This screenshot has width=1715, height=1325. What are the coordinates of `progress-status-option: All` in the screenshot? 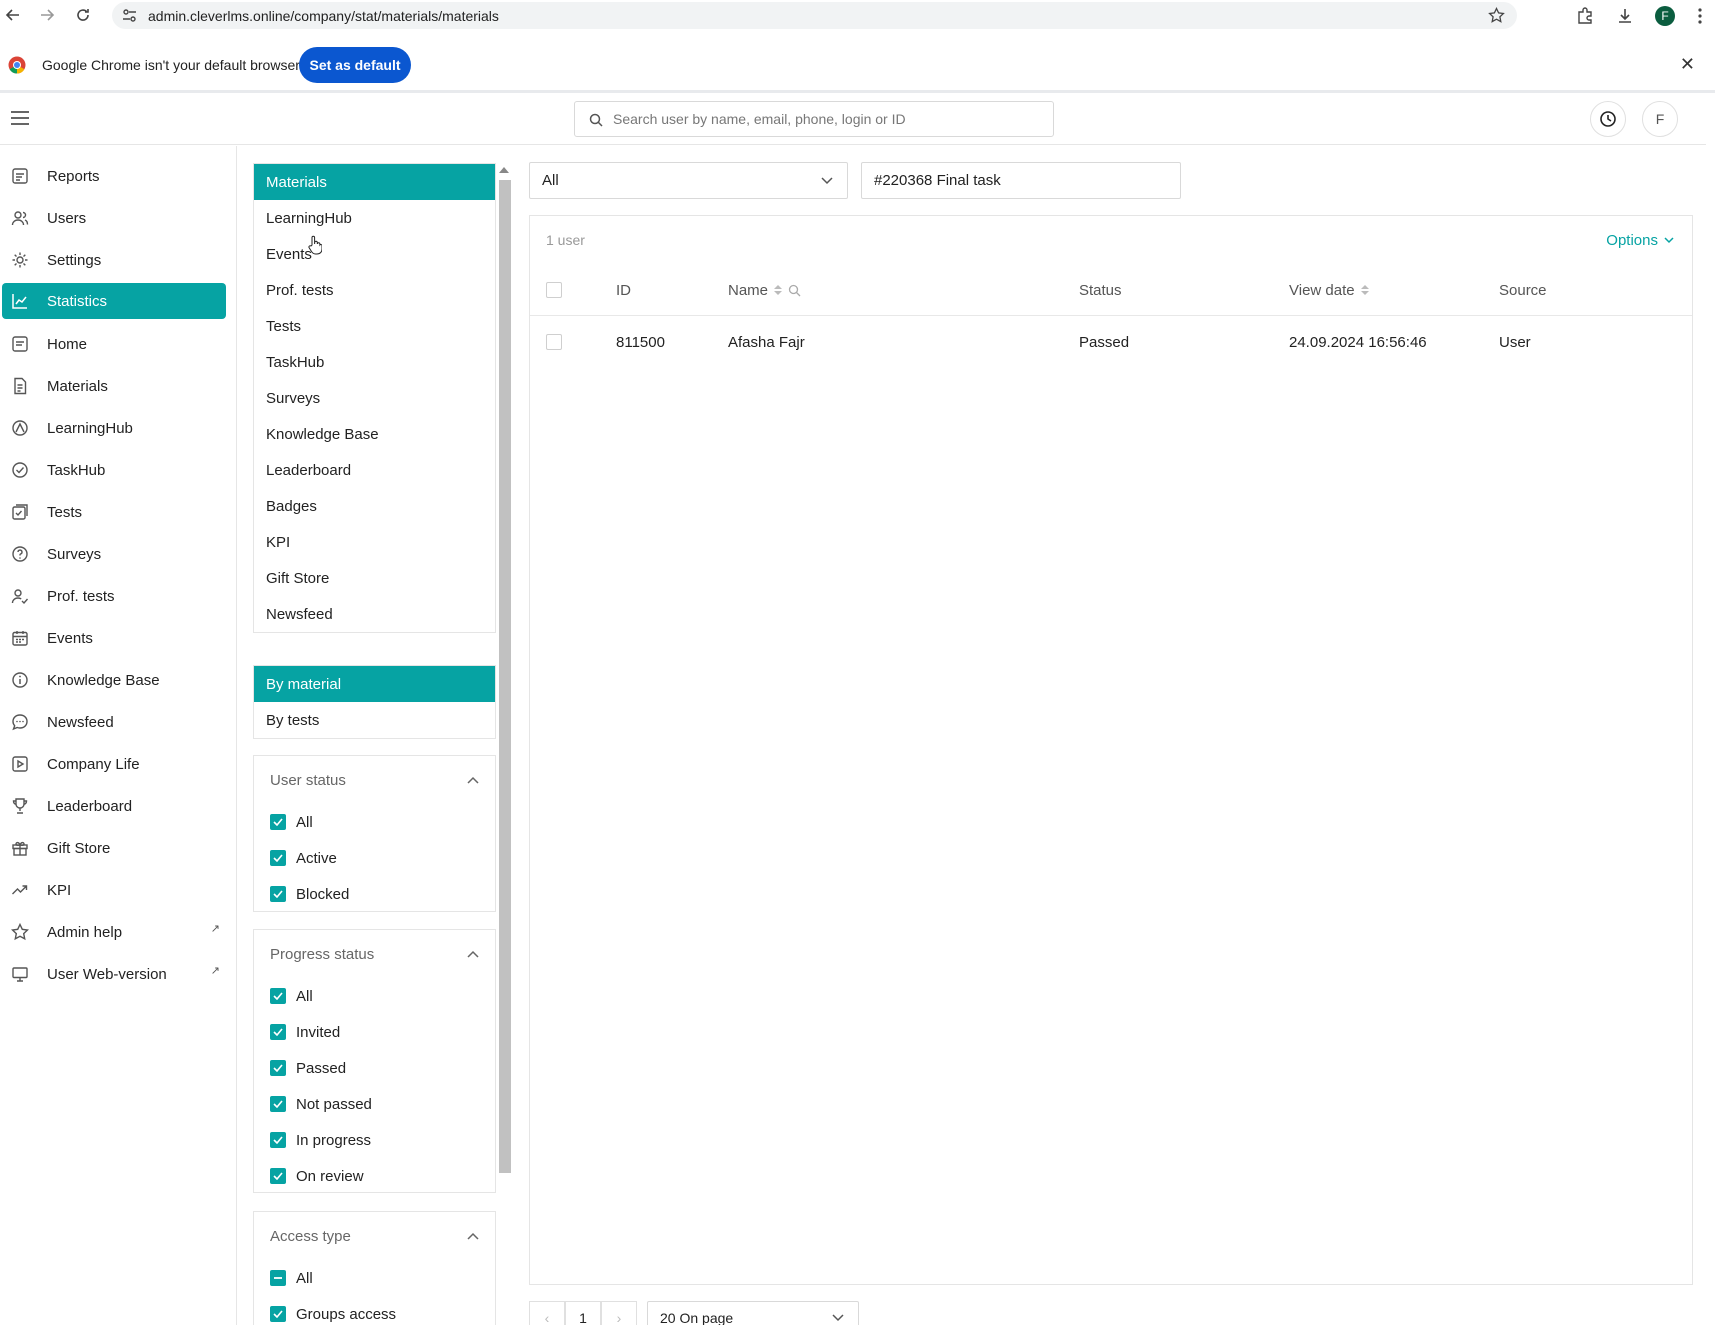 It's located at (374, 996).